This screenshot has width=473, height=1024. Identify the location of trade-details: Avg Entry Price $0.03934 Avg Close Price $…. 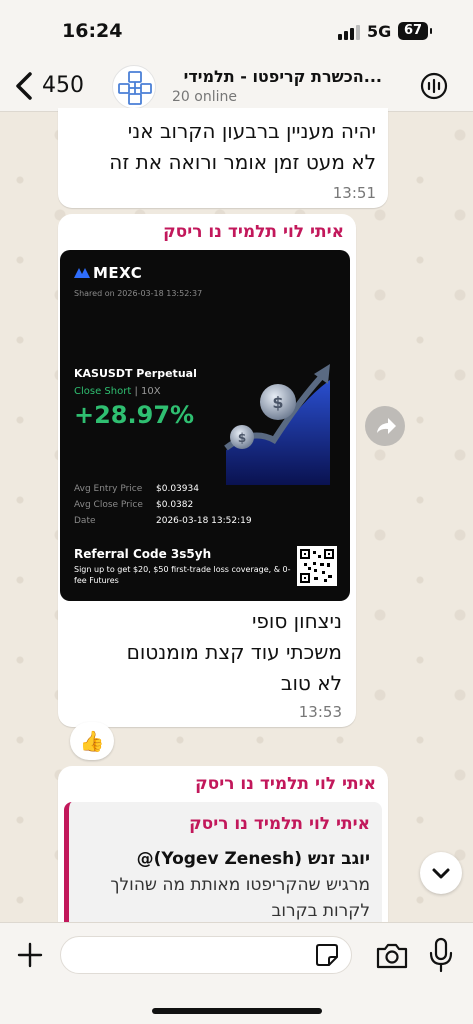
(163, 508).